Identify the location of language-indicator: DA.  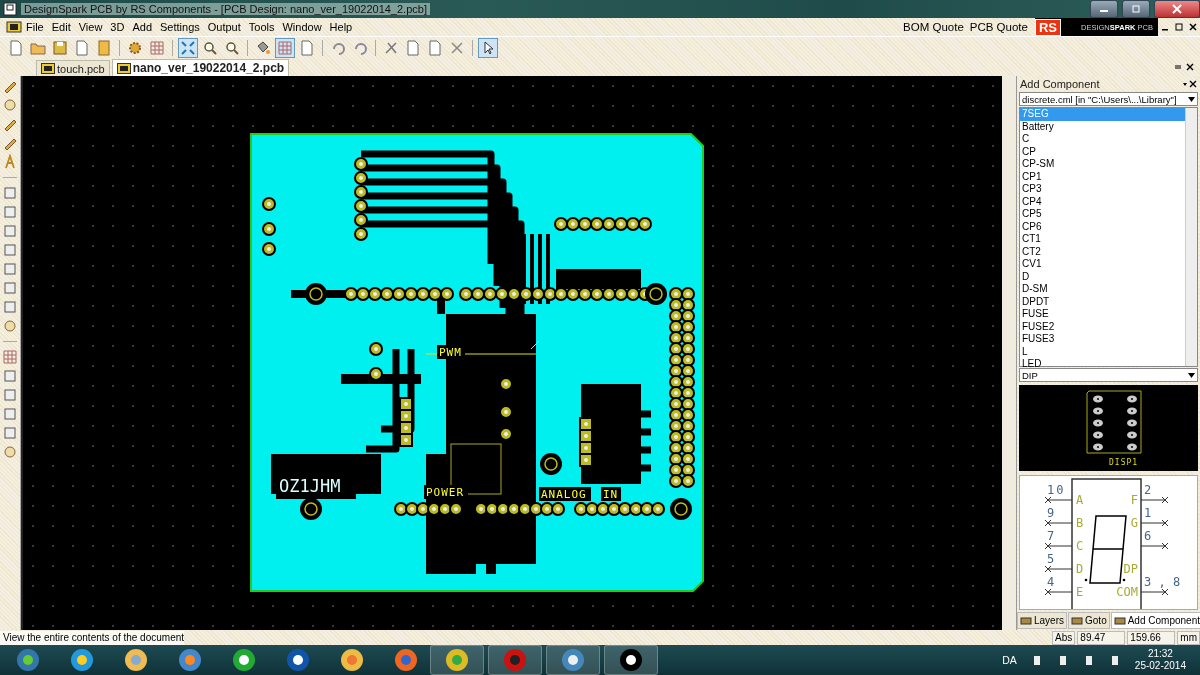
(1009, 660).